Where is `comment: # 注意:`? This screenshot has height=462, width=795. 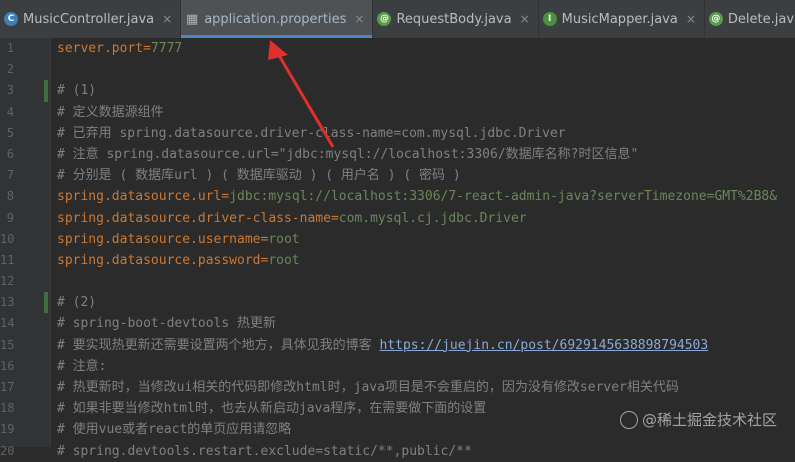 comment: # 注意: is located at coordinates (82, 366).